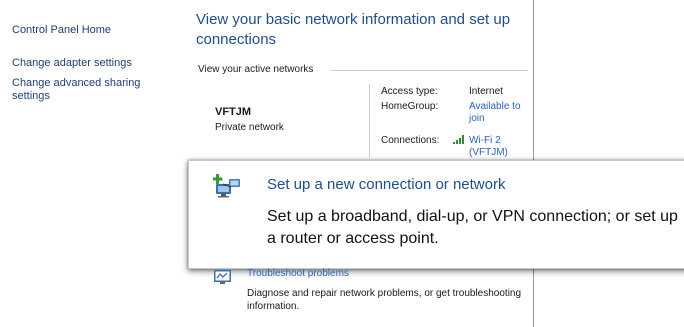 The width and height of the screenshot is (684, 327). I want to click on nav-change-advanced-sharing-settings: Change advanced sharing settings, so click(87, 90).